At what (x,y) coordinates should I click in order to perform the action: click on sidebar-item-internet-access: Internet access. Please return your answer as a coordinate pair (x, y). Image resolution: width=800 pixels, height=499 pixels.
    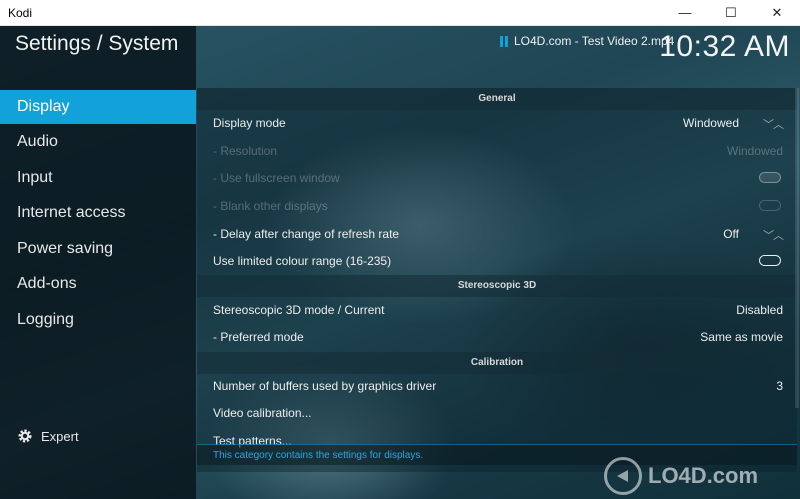
    Looking at the image, I should click on (98, 213).